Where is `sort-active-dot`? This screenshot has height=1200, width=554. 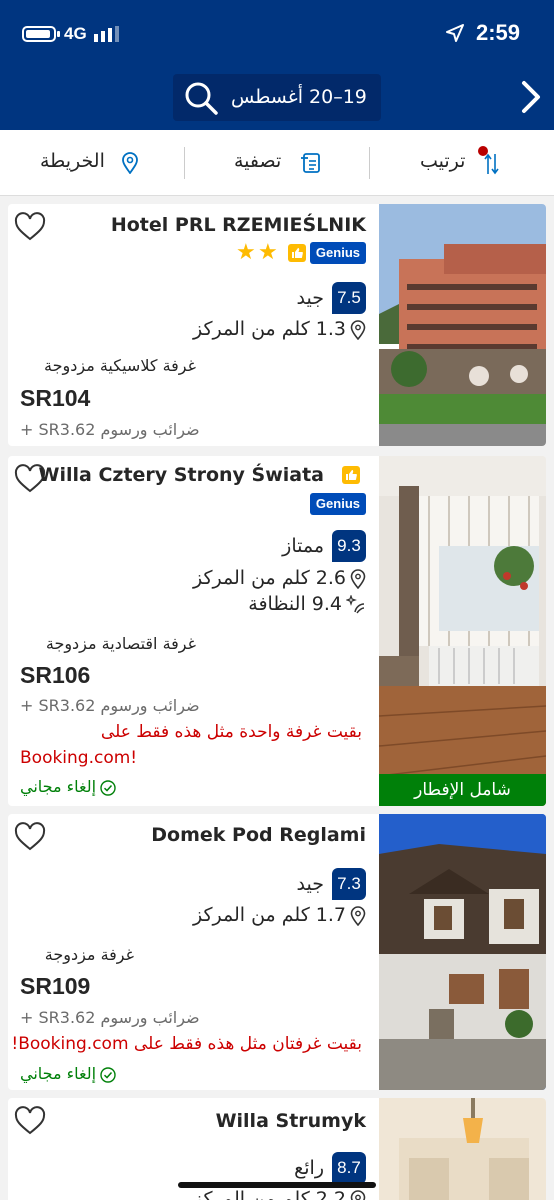 sort-active-dot is located at coordinates (483, 151).